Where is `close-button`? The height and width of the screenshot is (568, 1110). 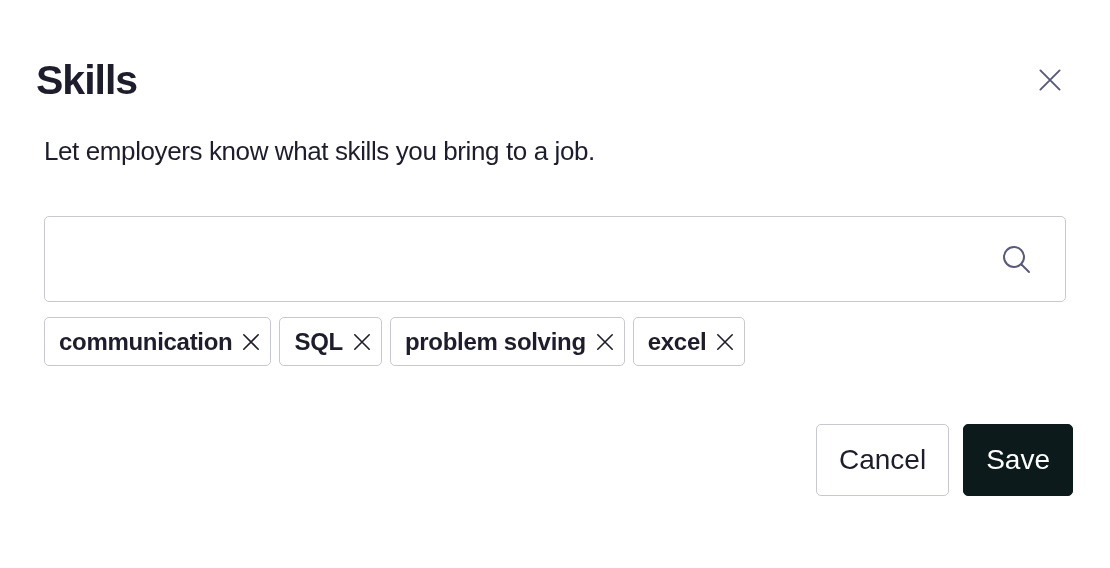 close-button is located at coordinates (1050, 80).